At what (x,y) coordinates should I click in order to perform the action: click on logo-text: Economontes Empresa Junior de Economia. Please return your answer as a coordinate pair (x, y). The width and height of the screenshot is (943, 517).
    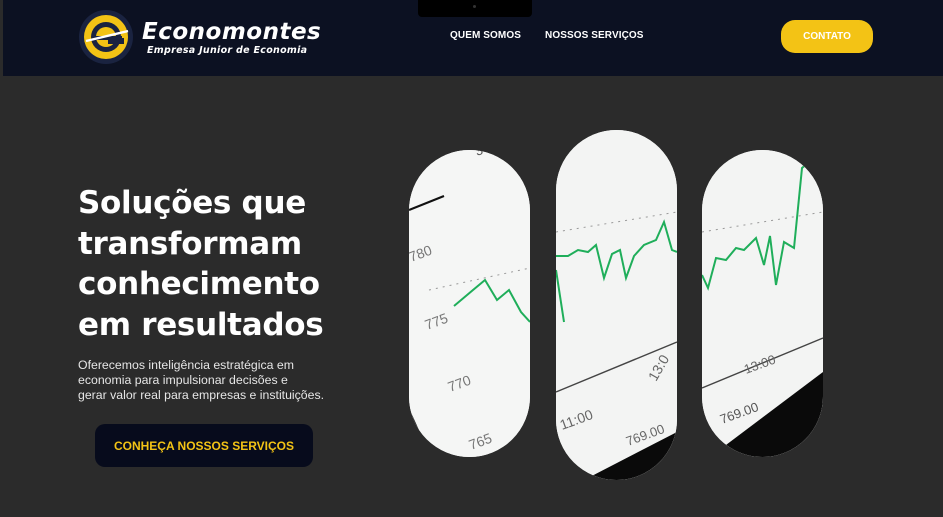
    Looking at the image, I should click on (231, 37).